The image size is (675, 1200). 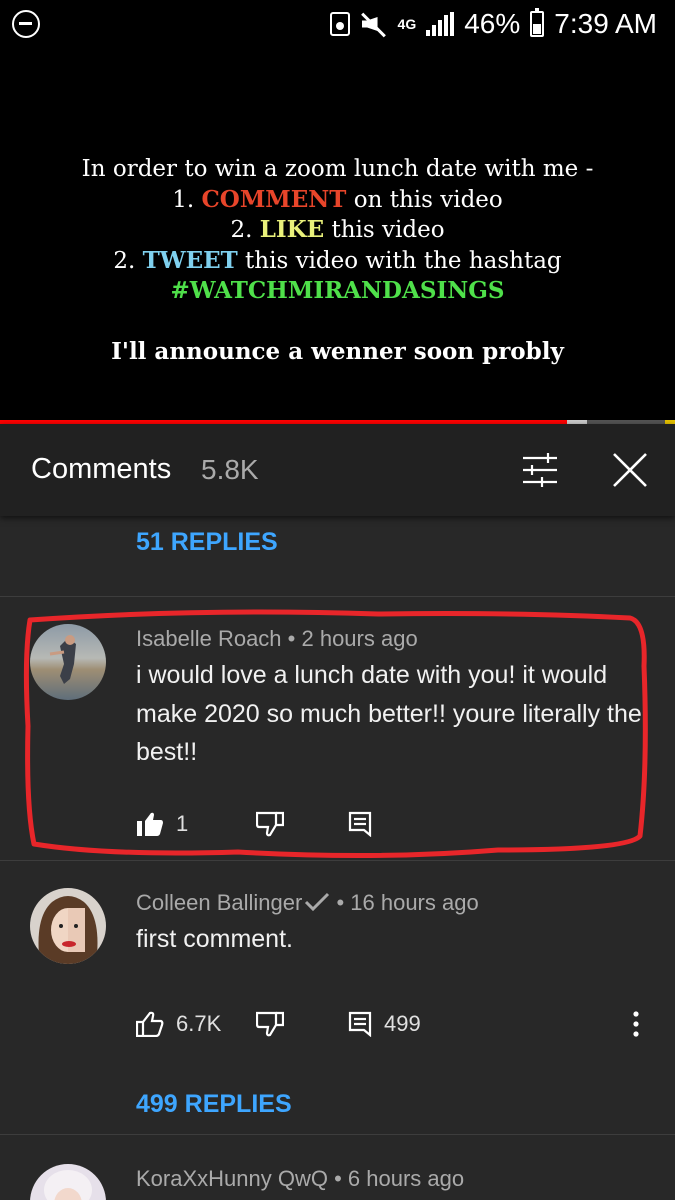 I want to click on reply-count: 499, so click(x=402, y=1023).